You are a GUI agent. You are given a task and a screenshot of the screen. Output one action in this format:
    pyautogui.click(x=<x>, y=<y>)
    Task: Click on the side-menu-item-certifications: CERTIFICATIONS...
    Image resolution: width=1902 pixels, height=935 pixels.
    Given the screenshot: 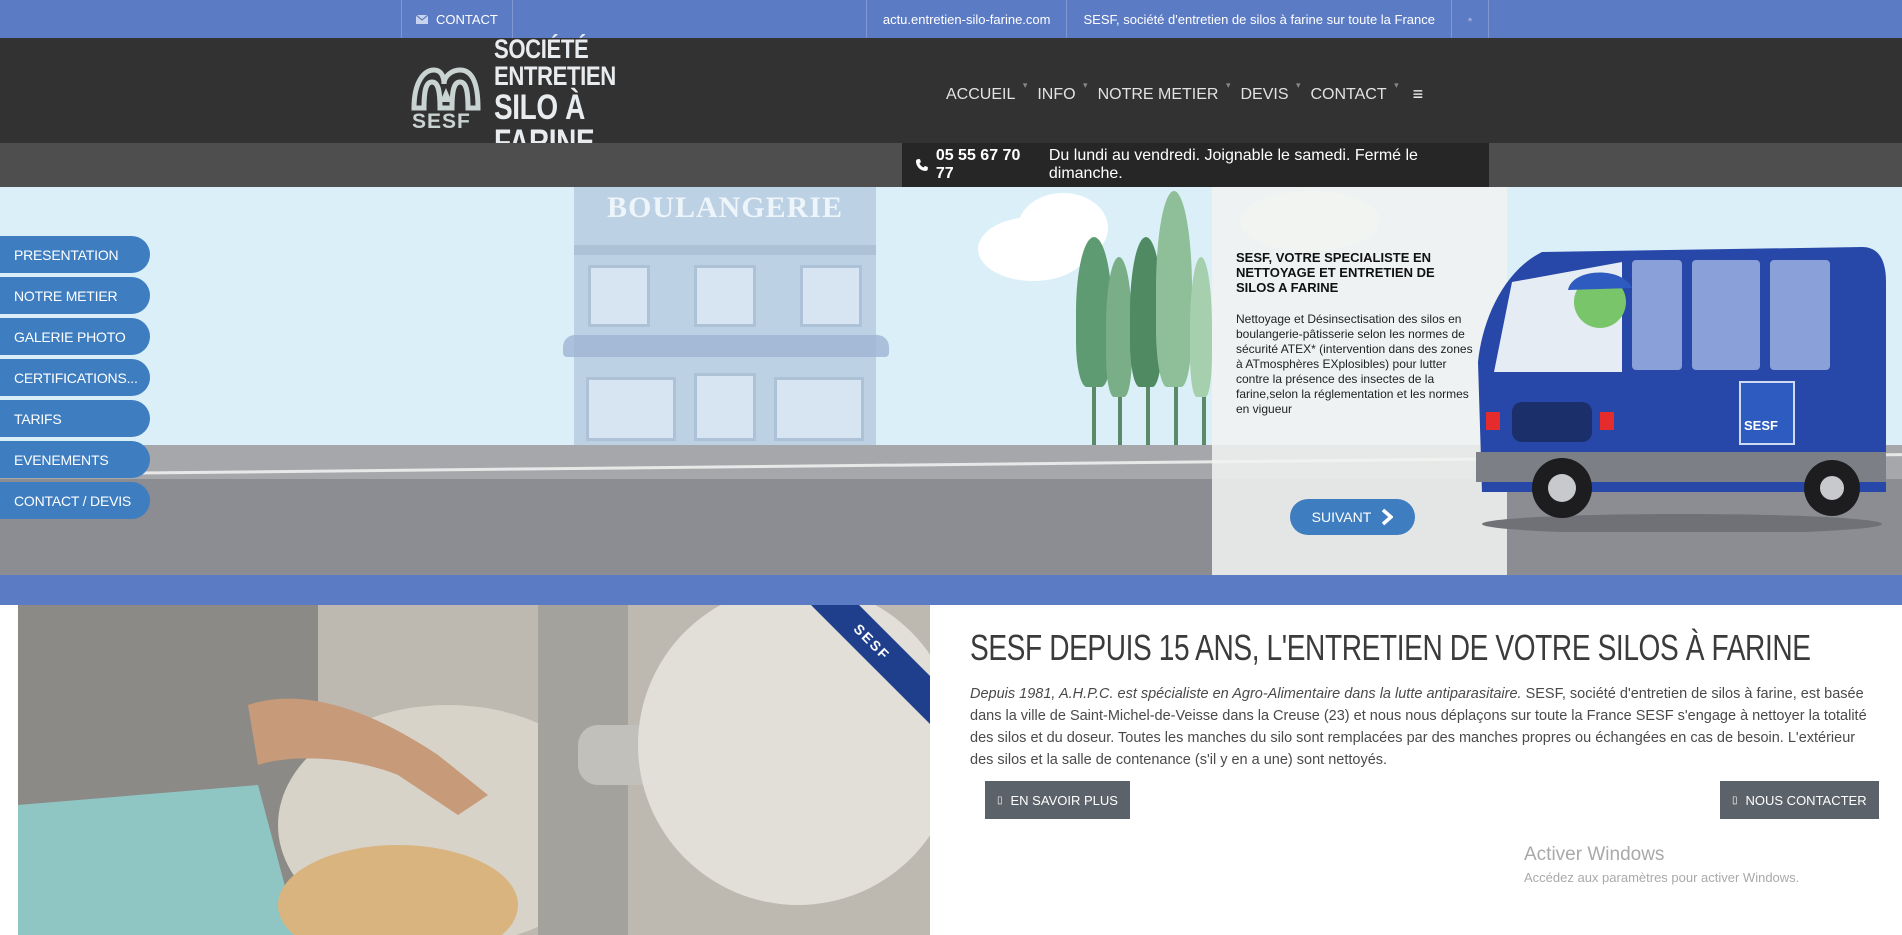 What is the action you would take?
    pyautogui.click(x=75, y=377)
    